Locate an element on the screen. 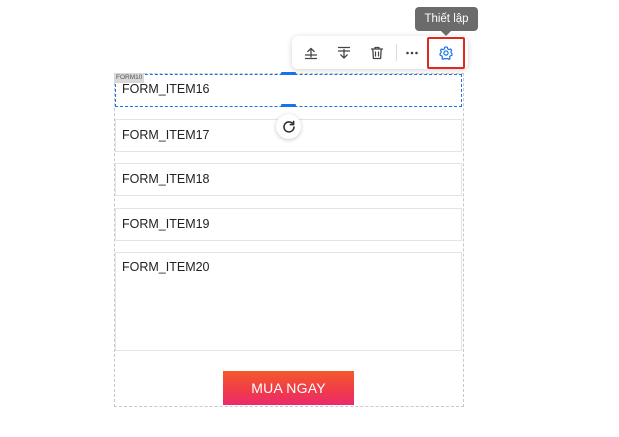 The image size is (619, 437). move-up-button is located at coordinates (311, 52).